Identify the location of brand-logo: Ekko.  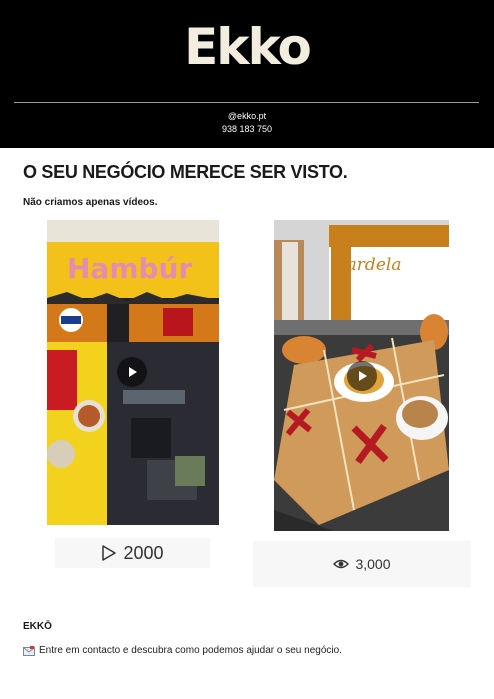
(248, 47).